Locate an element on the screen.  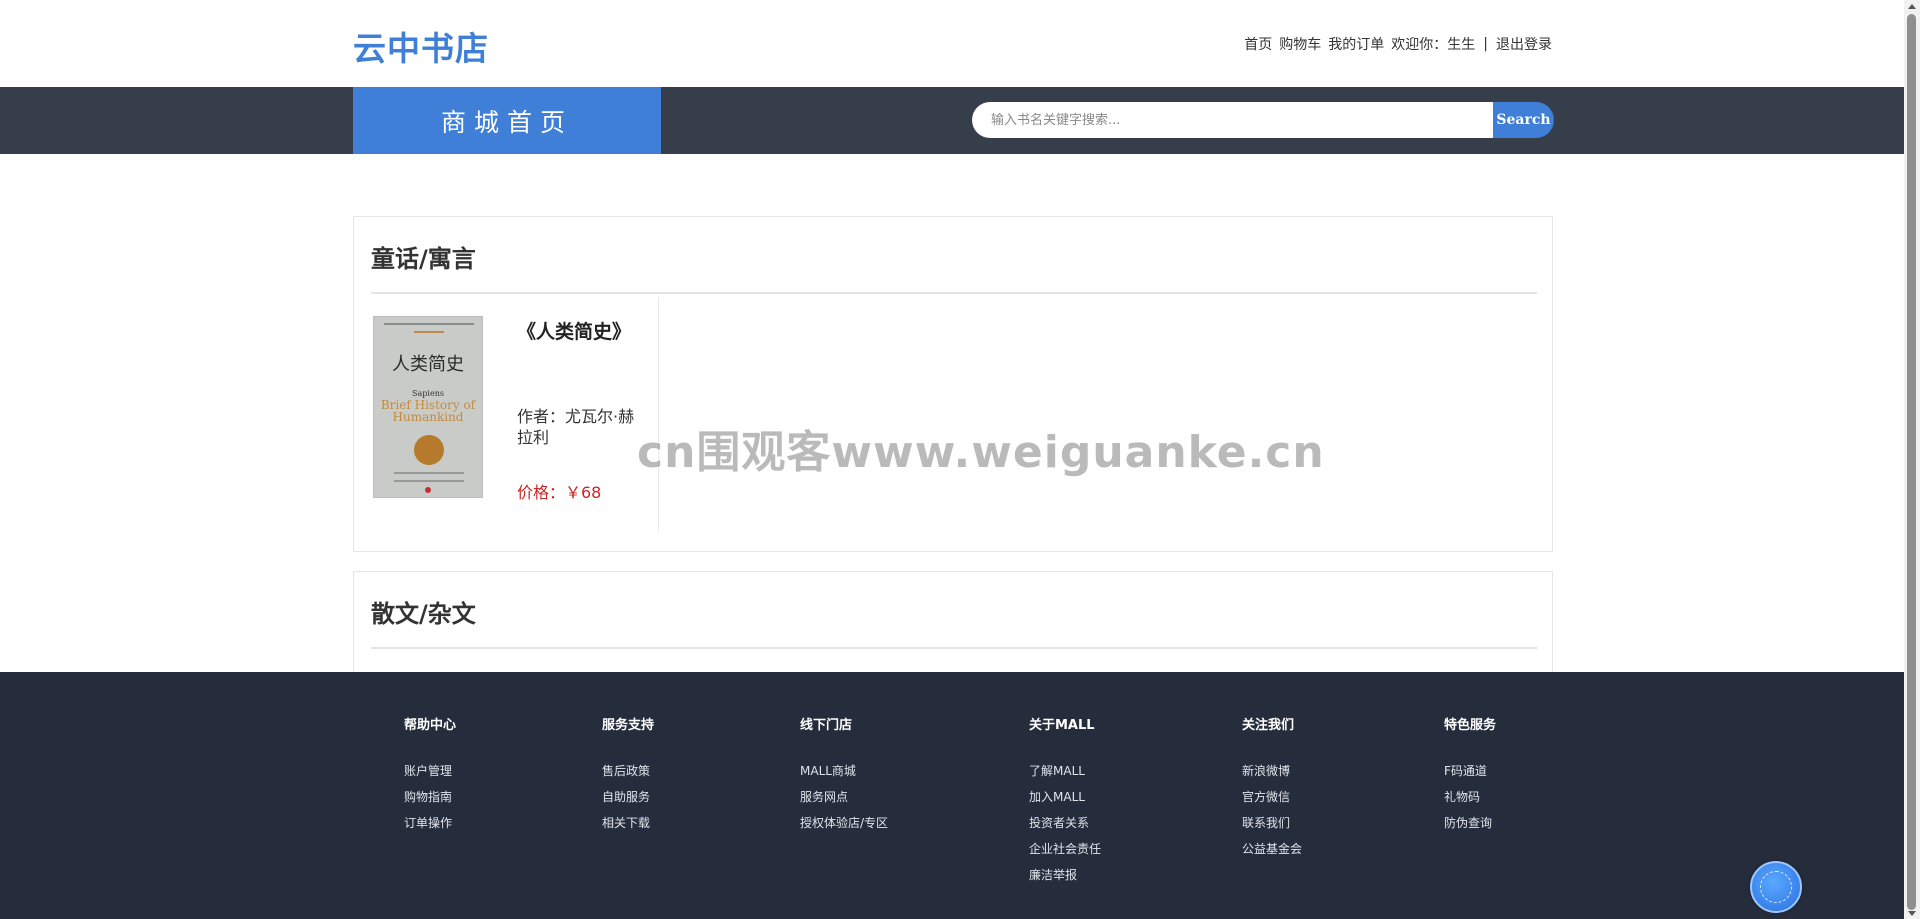
footer-link: 服务网点 is located at coordinates (824, 797).